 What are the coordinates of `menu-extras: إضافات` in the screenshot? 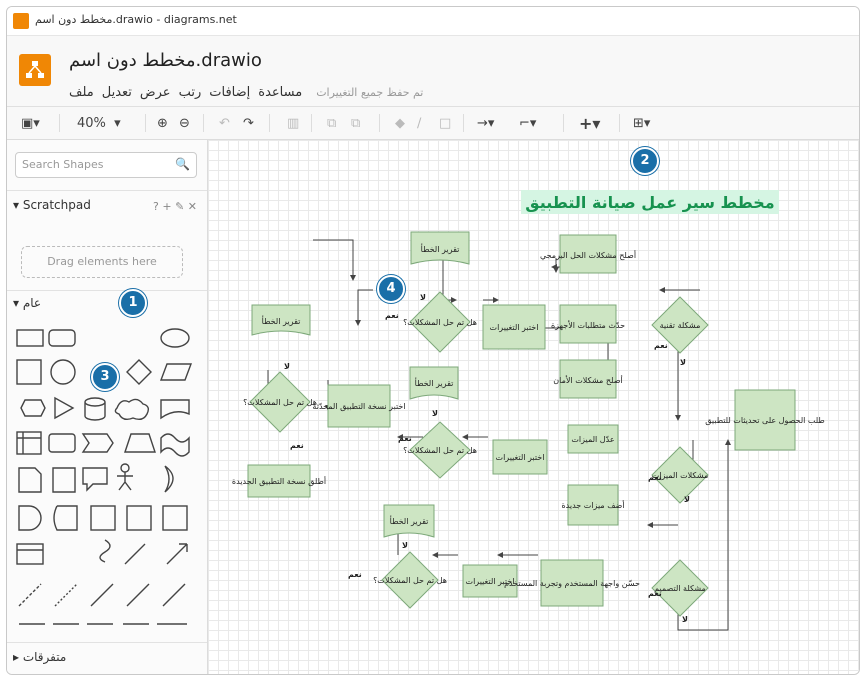 It's located at (229, 92).